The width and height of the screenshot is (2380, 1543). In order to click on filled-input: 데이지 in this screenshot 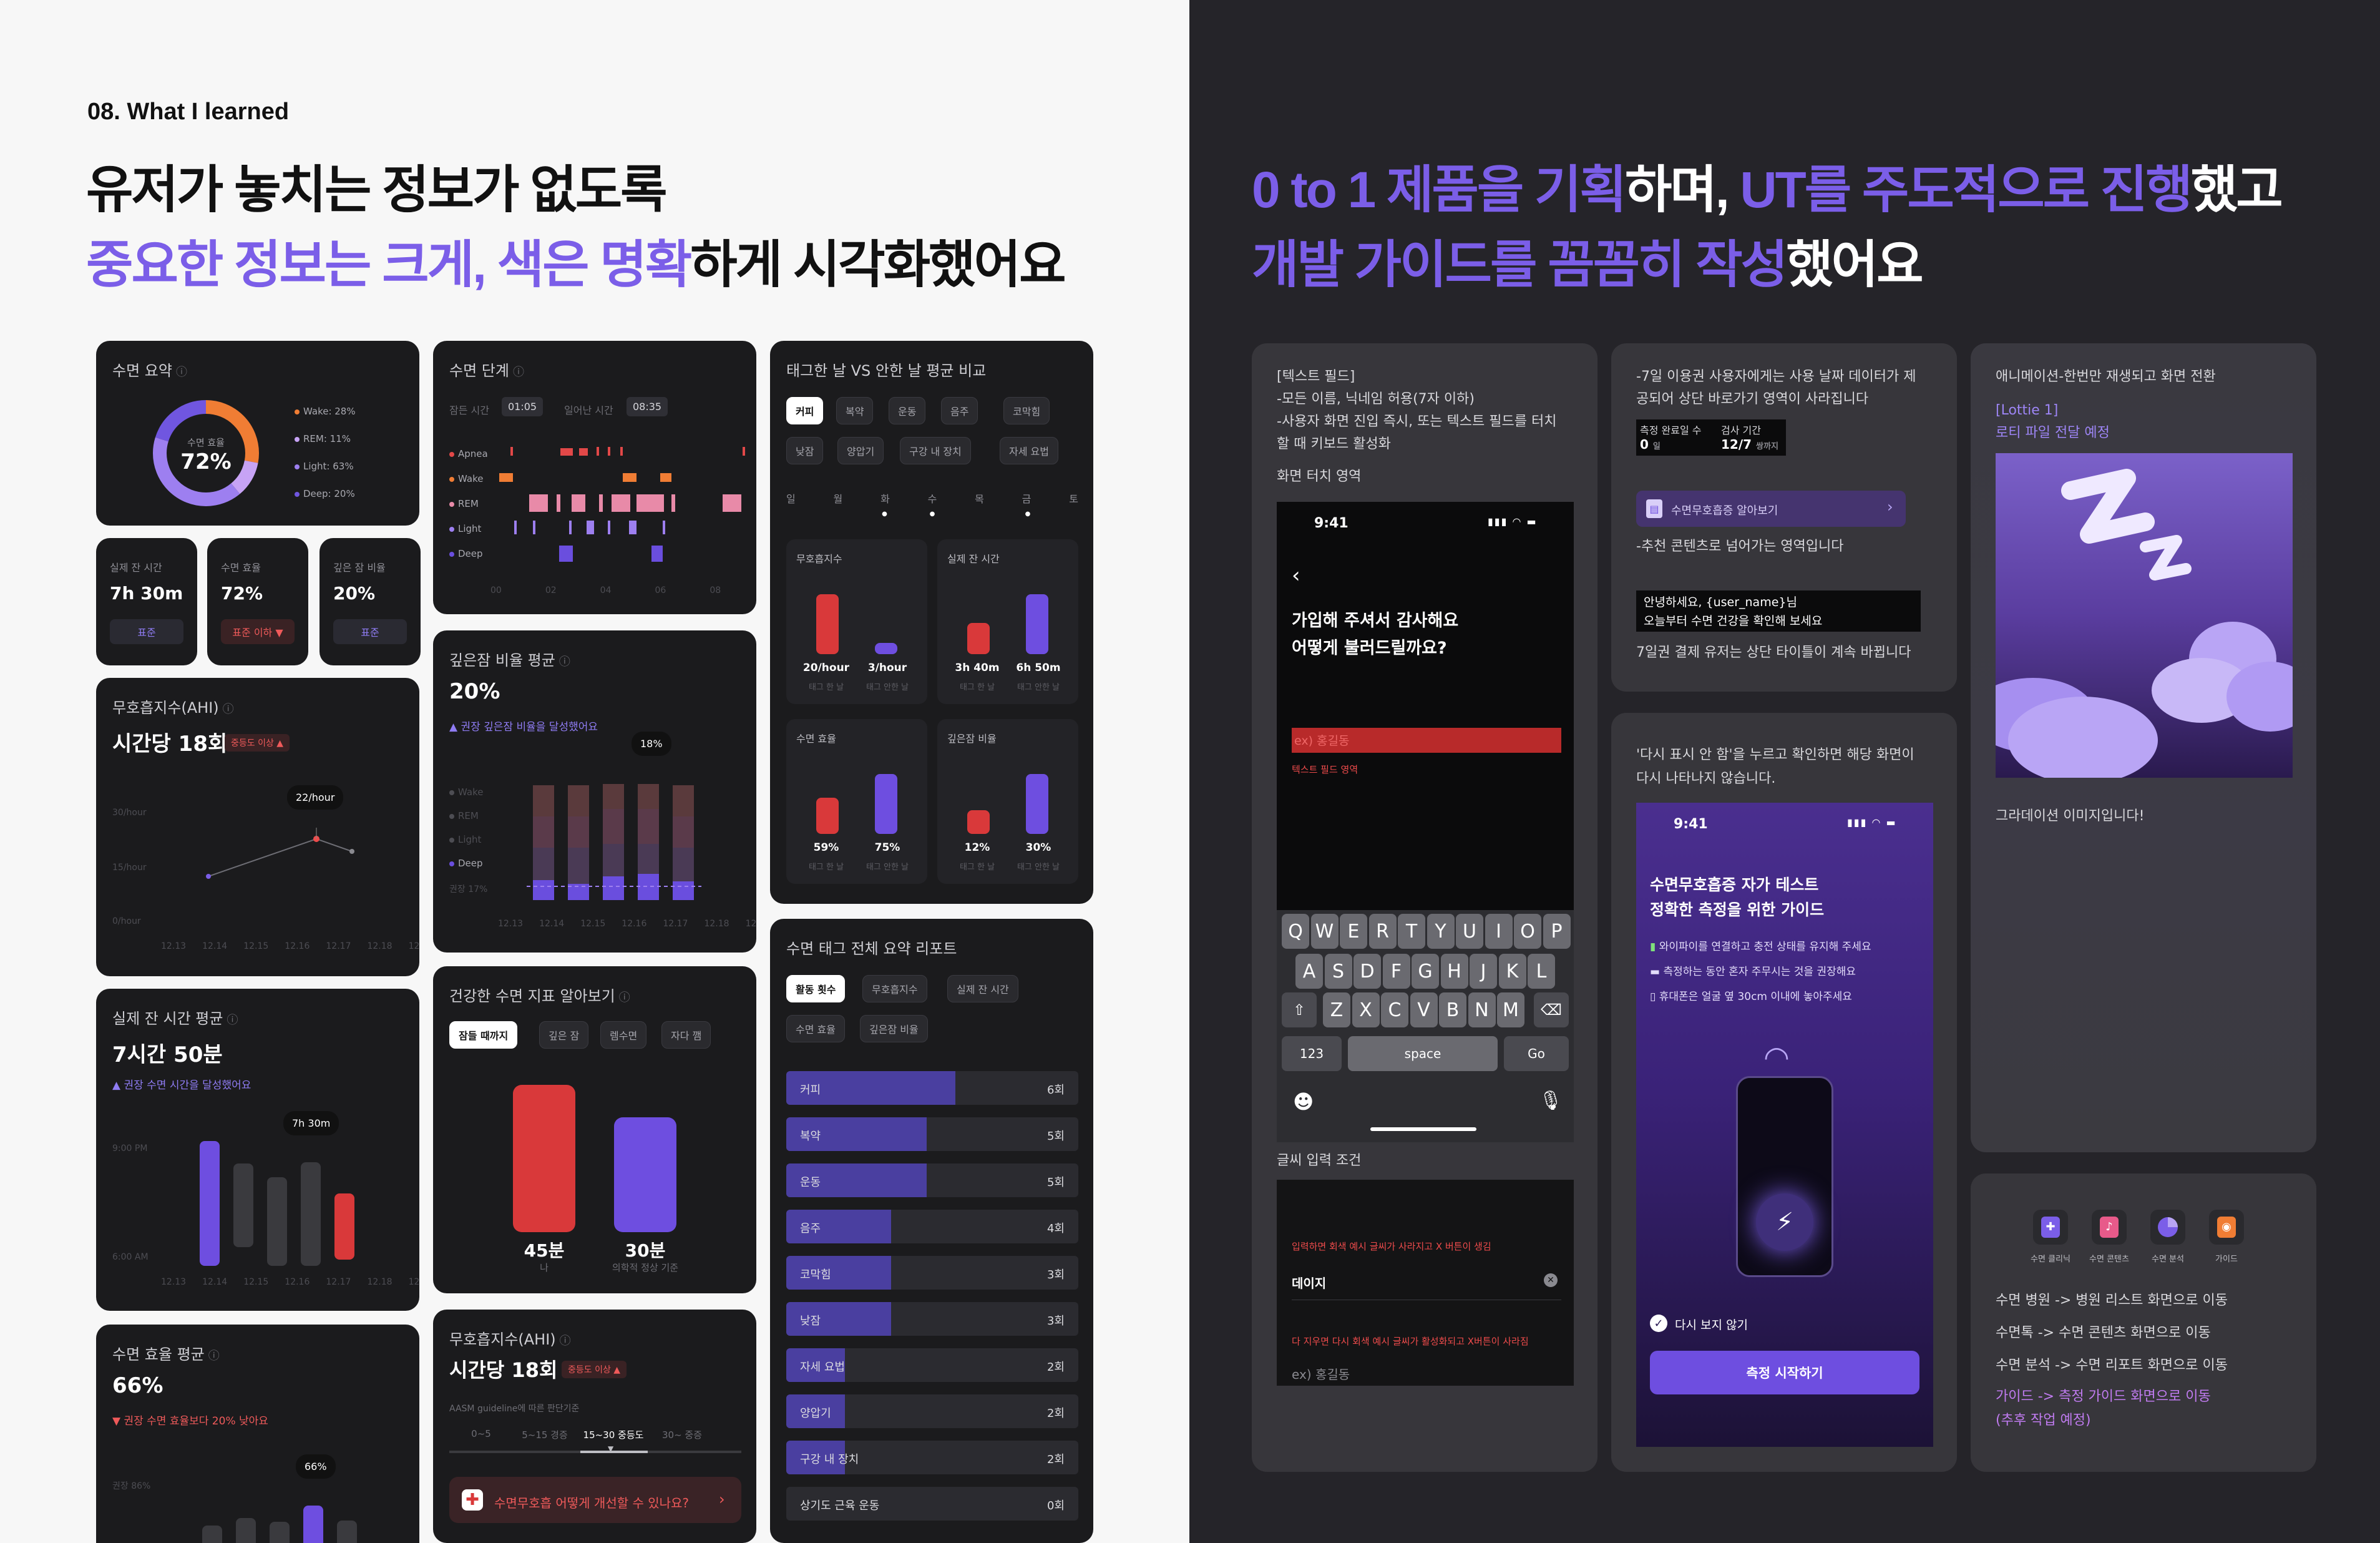, I will do `click(1309, 1282)`.